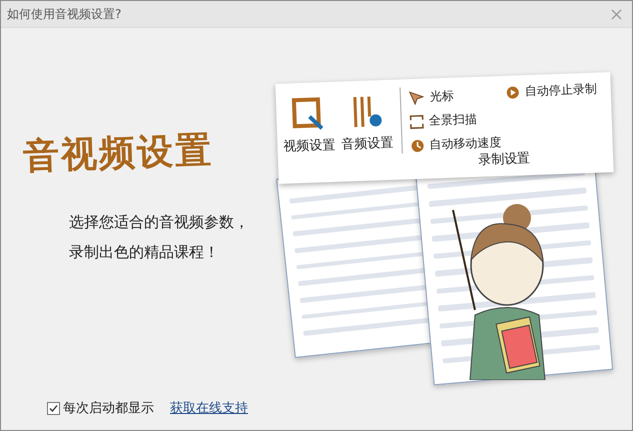 The height and width of the screenshot is (431, 633). I want to click on ribbon-button-label: 音频设置, so click(367, 144).